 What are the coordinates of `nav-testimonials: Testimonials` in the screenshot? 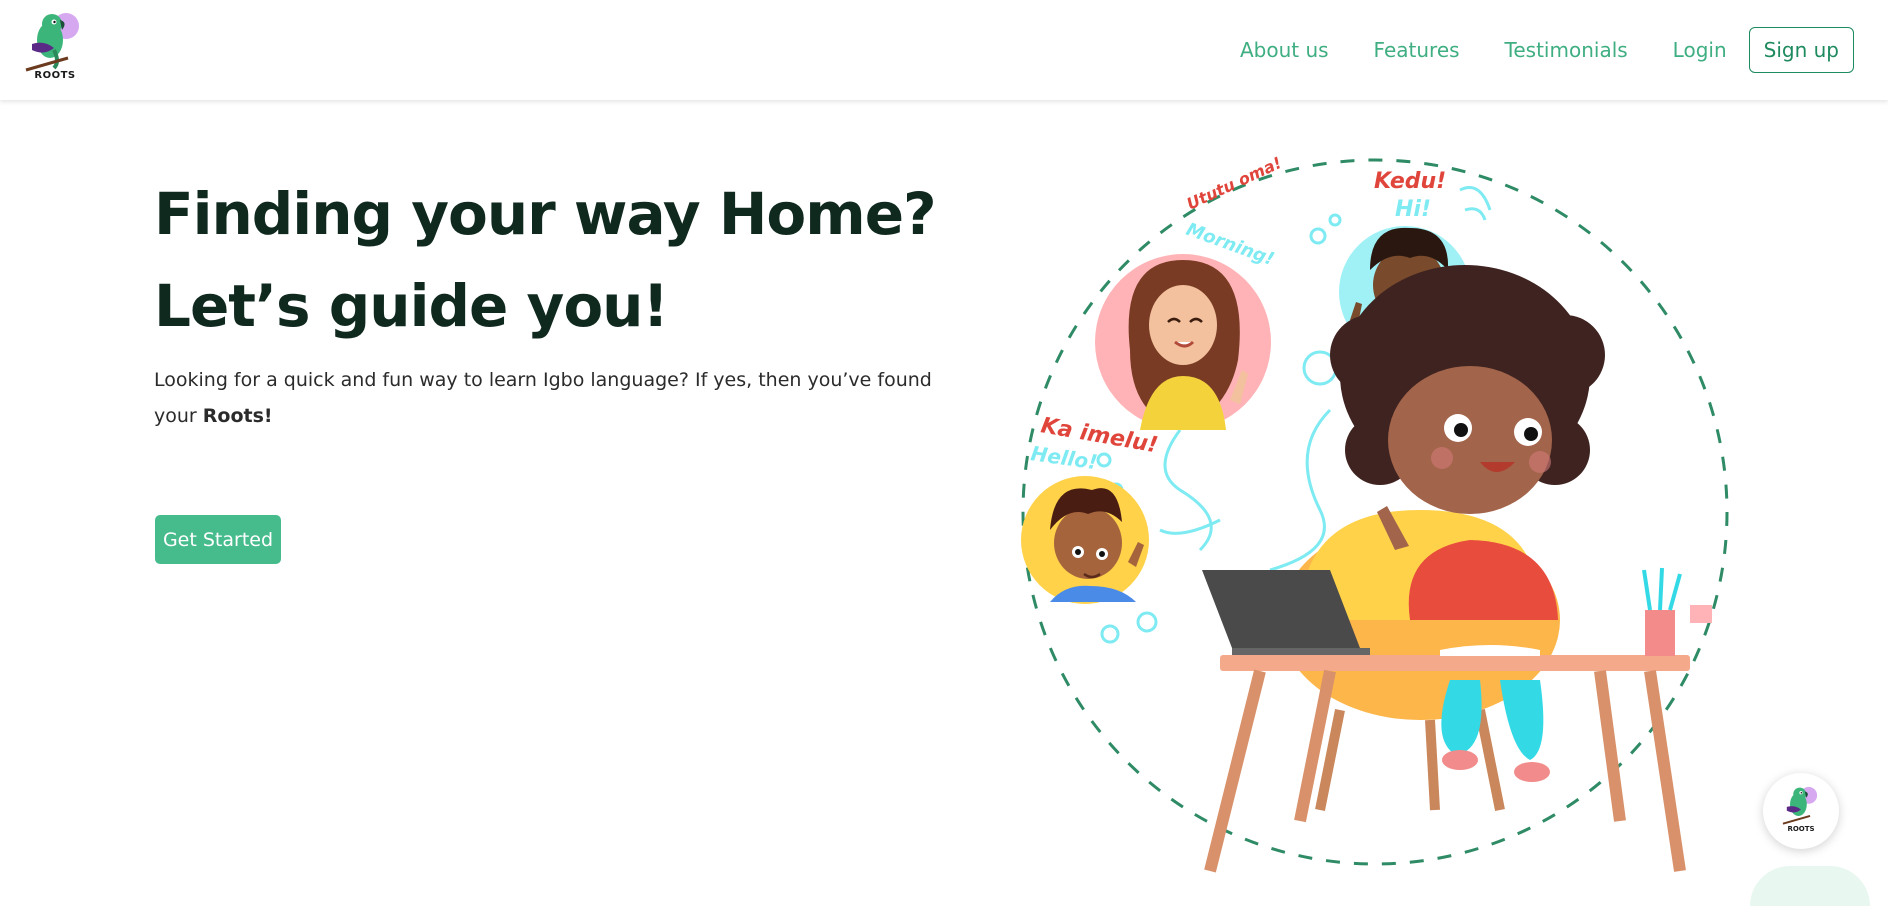 It's located at (1566, 50).